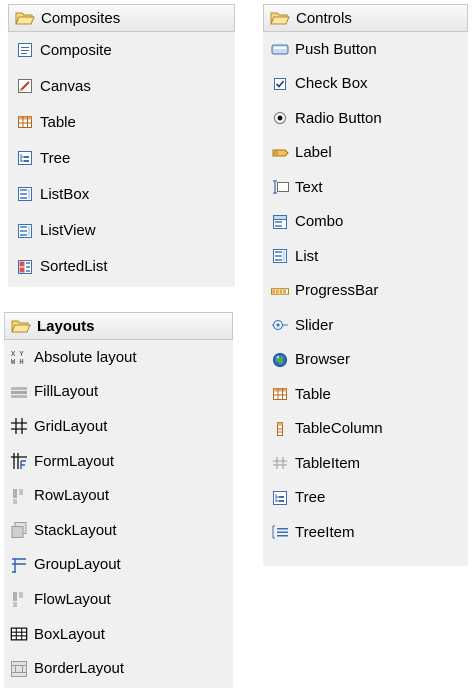  Describe the element at coordinates (325, 532) in the screenshot. I see `palette-item-label: TreeItem` at that location.